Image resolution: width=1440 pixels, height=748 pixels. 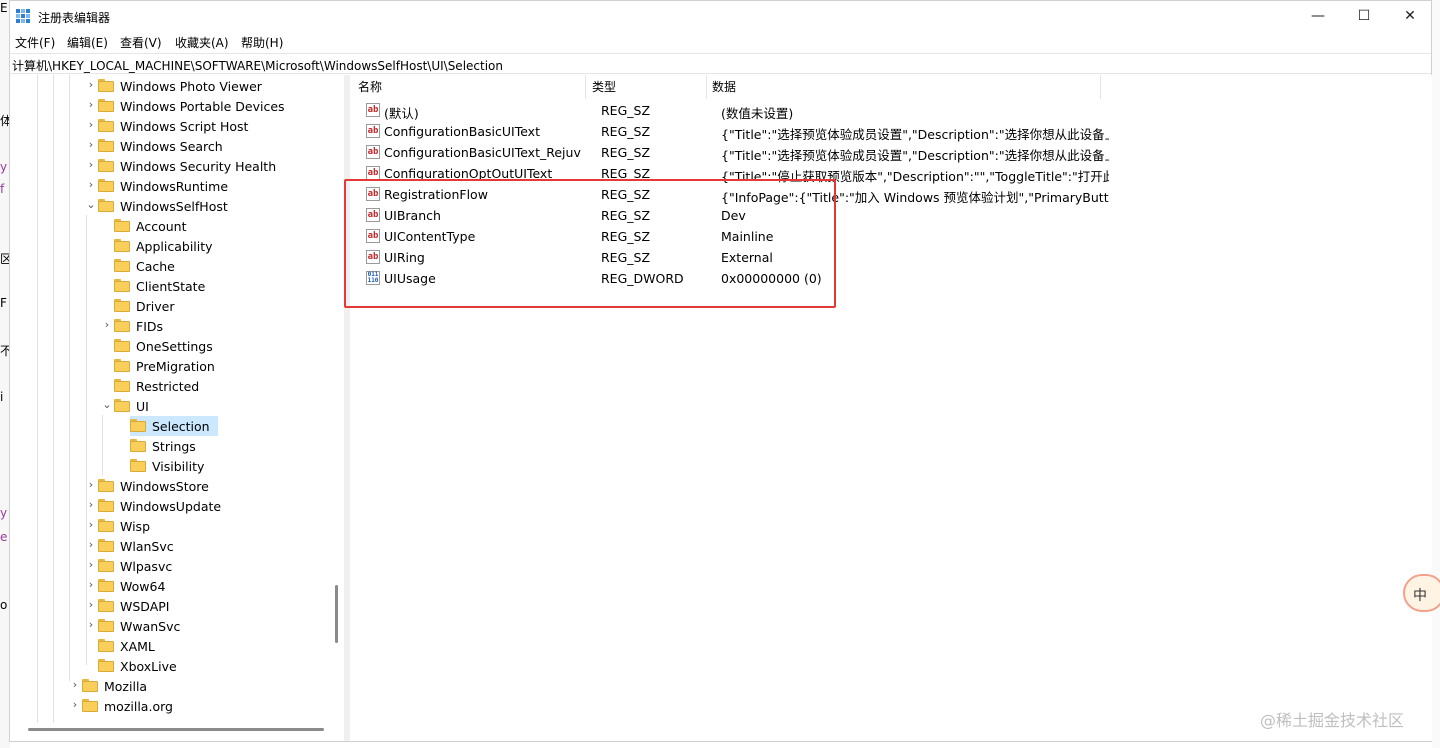 I want to click on tree-node-label: WindowsUpdate, so click(x=171, y=506).